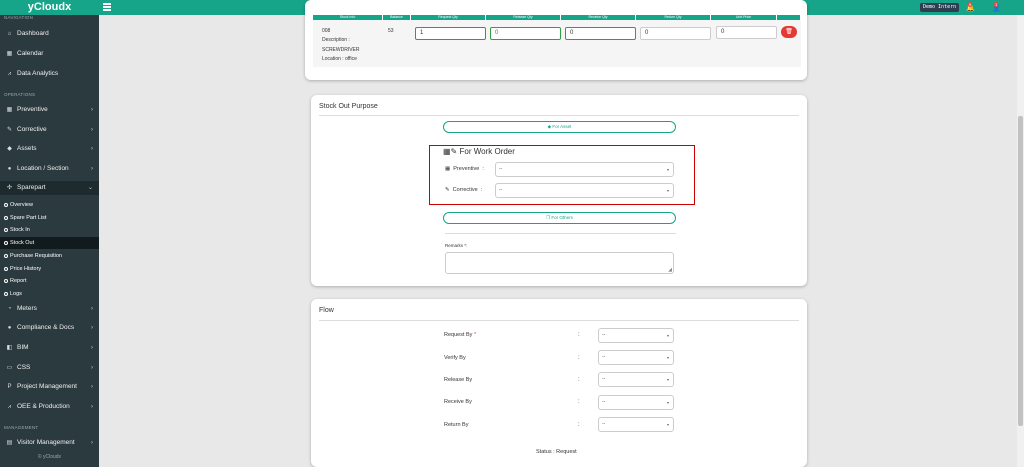 The image size is (1024, 467). Describe the element at coordinates (746, 32) in the screenshot. I see `unit-price-input: 0` at that location.